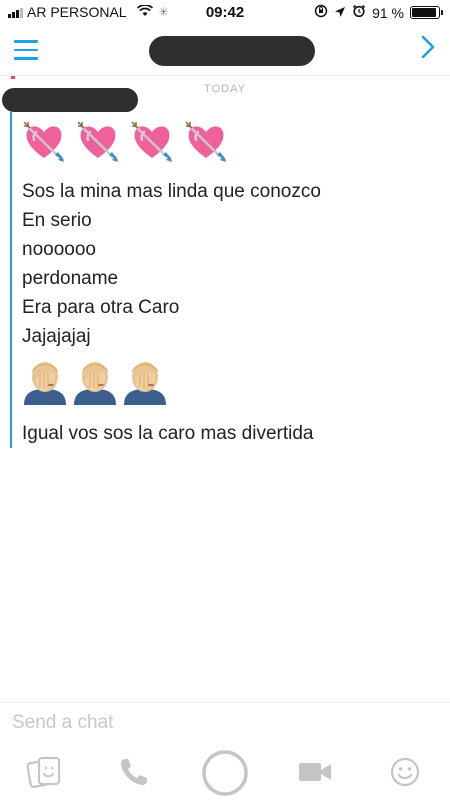 This screenshot has width=450, height=800. What do you see at coordinates (232, 51) in the screenshot?
I see `contact-name-redacted: Caro` at bounding box center [232, 51].